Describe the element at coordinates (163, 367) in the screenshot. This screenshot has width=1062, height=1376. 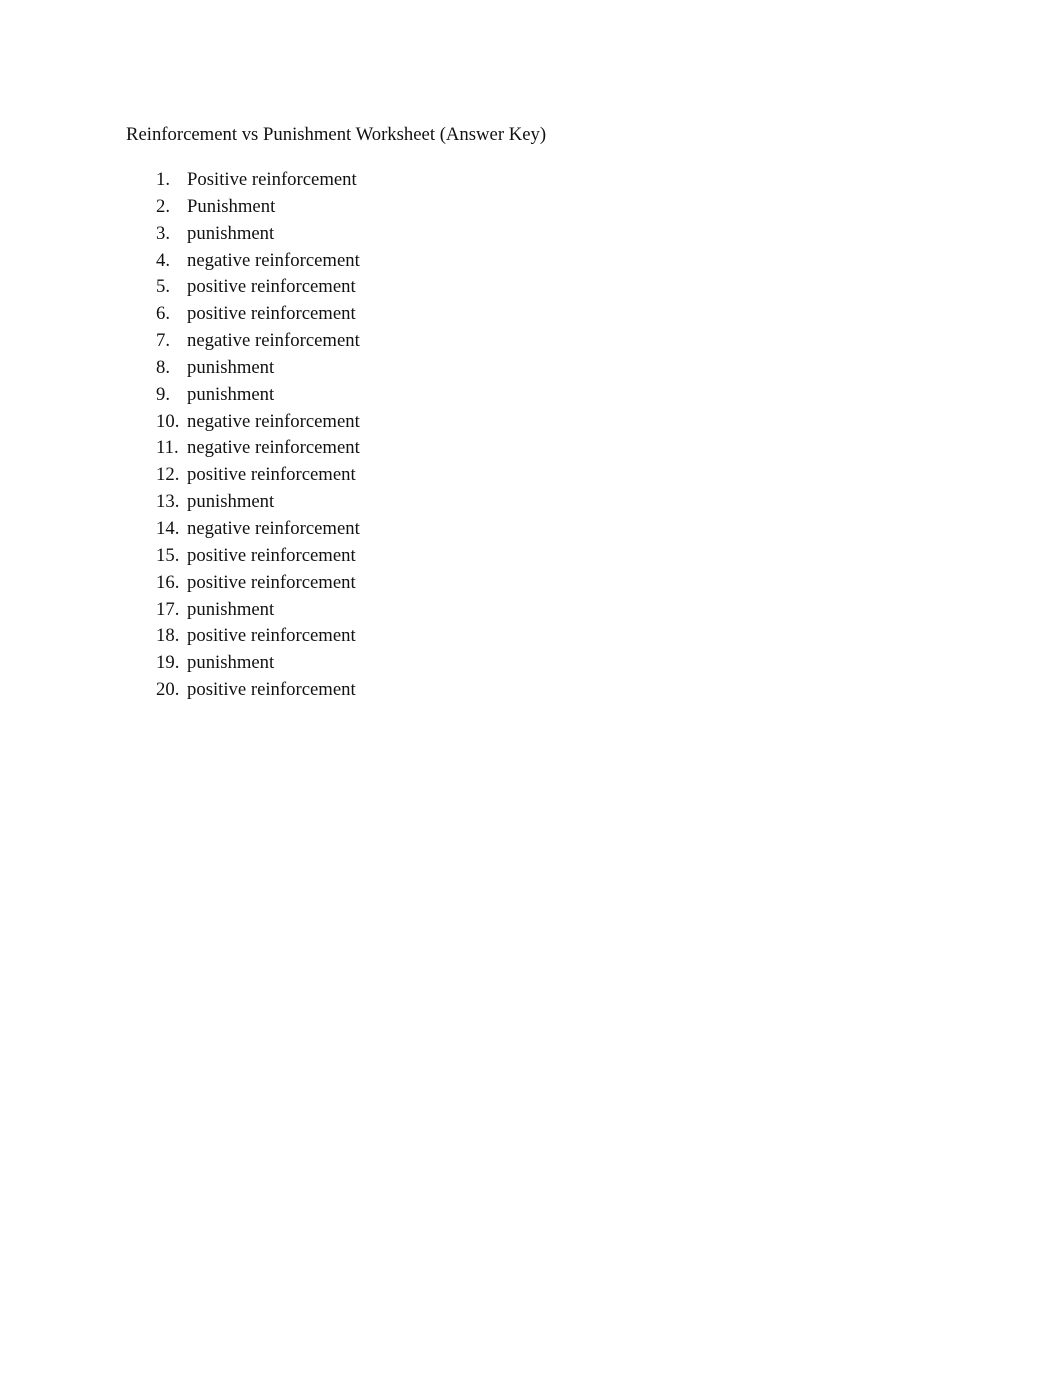
I see `answer-number: 8.` at that location.